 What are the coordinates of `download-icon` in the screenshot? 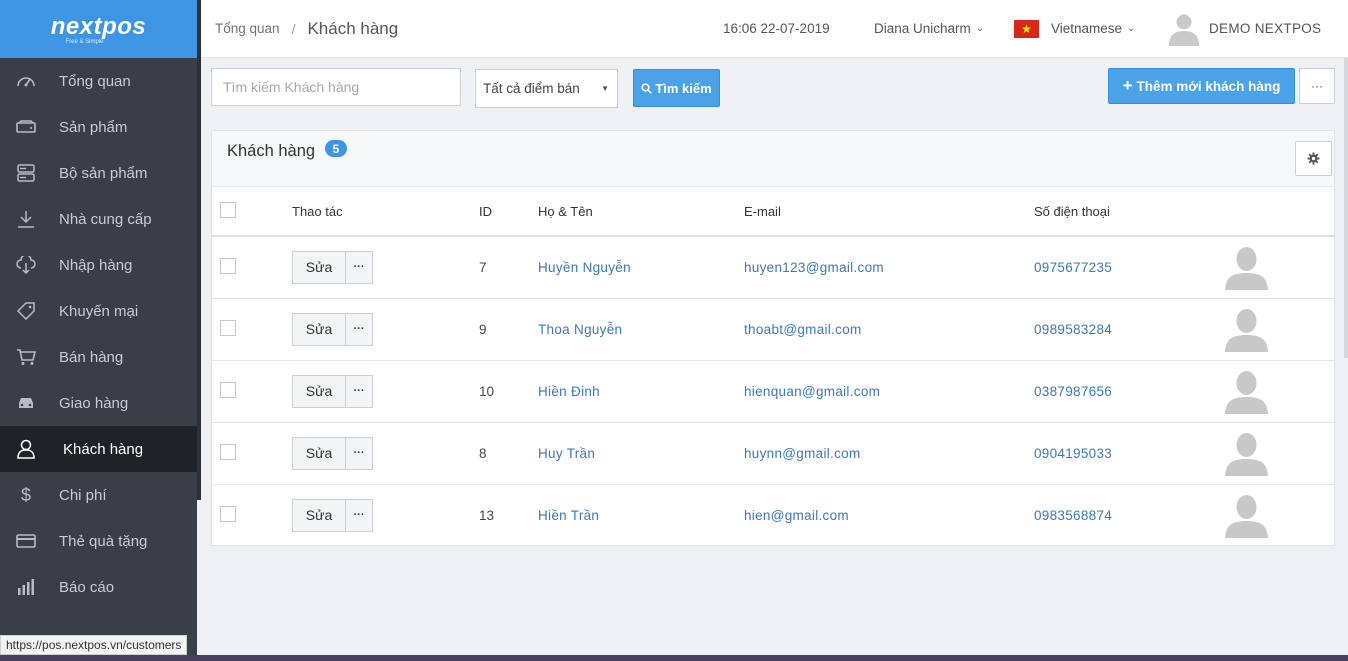 It's located at (26, 219).